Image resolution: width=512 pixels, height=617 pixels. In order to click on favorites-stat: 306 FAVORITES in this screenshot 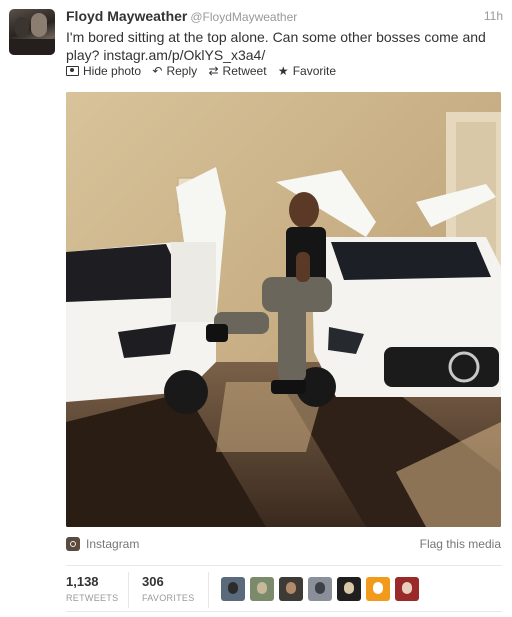, I will do `click(168, 588)`.